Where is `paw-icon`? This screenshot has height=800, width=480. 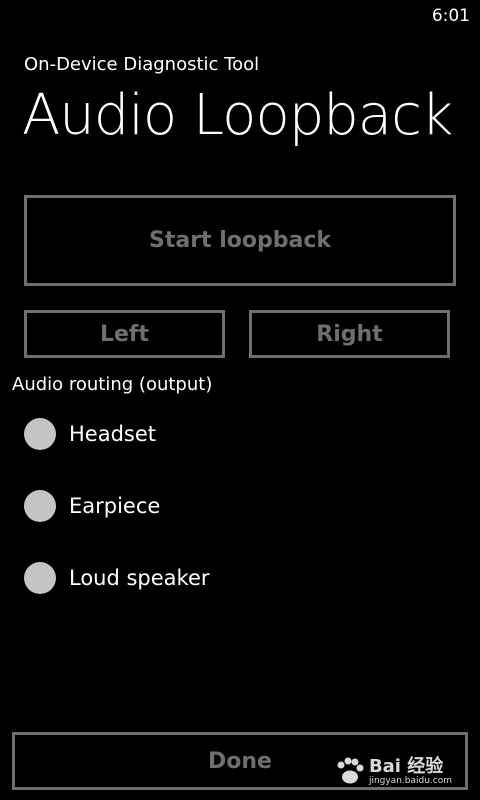
paw-icon is located at coordinates (350, 770).